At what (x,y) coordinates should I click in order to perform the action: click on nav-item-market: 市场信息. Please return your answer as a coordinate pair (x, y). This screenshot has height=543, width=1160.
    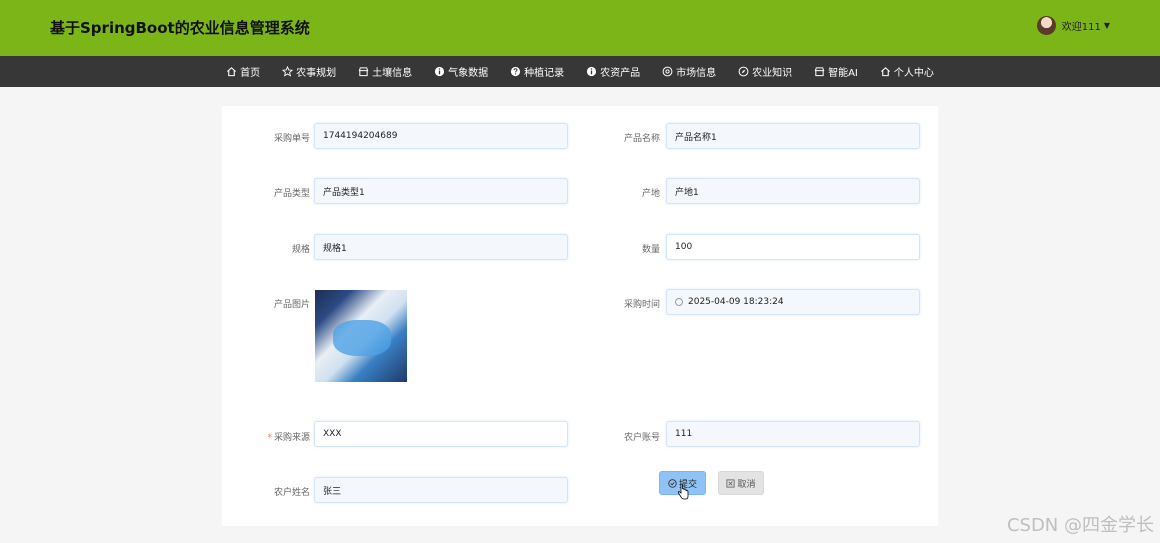
    Looking at the image, I should click on (689, 71).